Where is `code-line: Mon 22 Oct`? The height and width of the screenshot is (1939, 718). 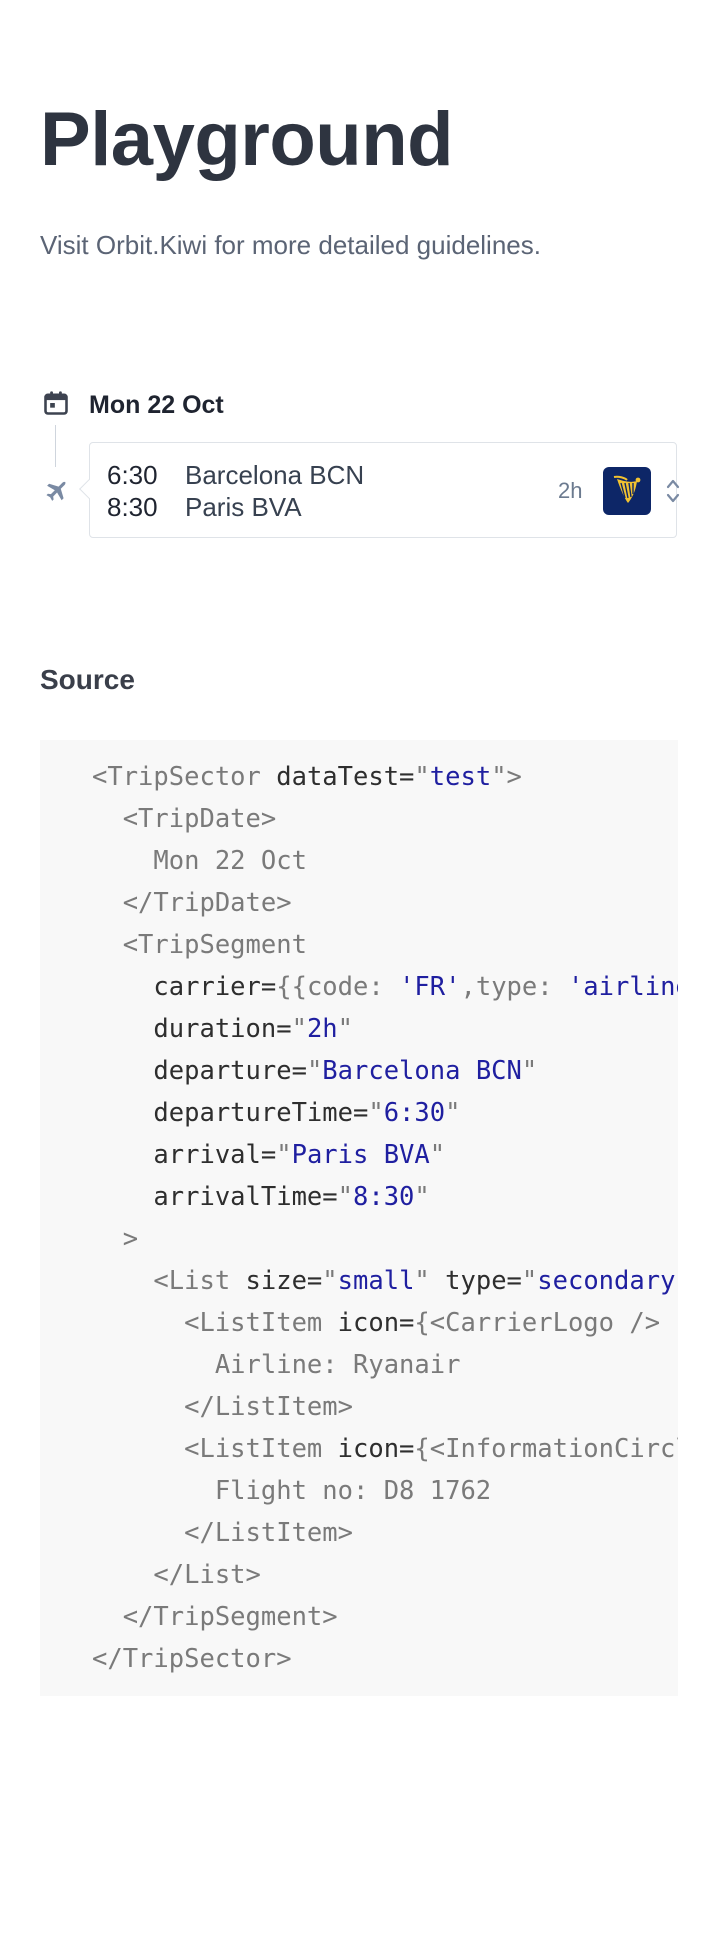 code-line: Mon 22 Oct is located at coordinates (199, 861).